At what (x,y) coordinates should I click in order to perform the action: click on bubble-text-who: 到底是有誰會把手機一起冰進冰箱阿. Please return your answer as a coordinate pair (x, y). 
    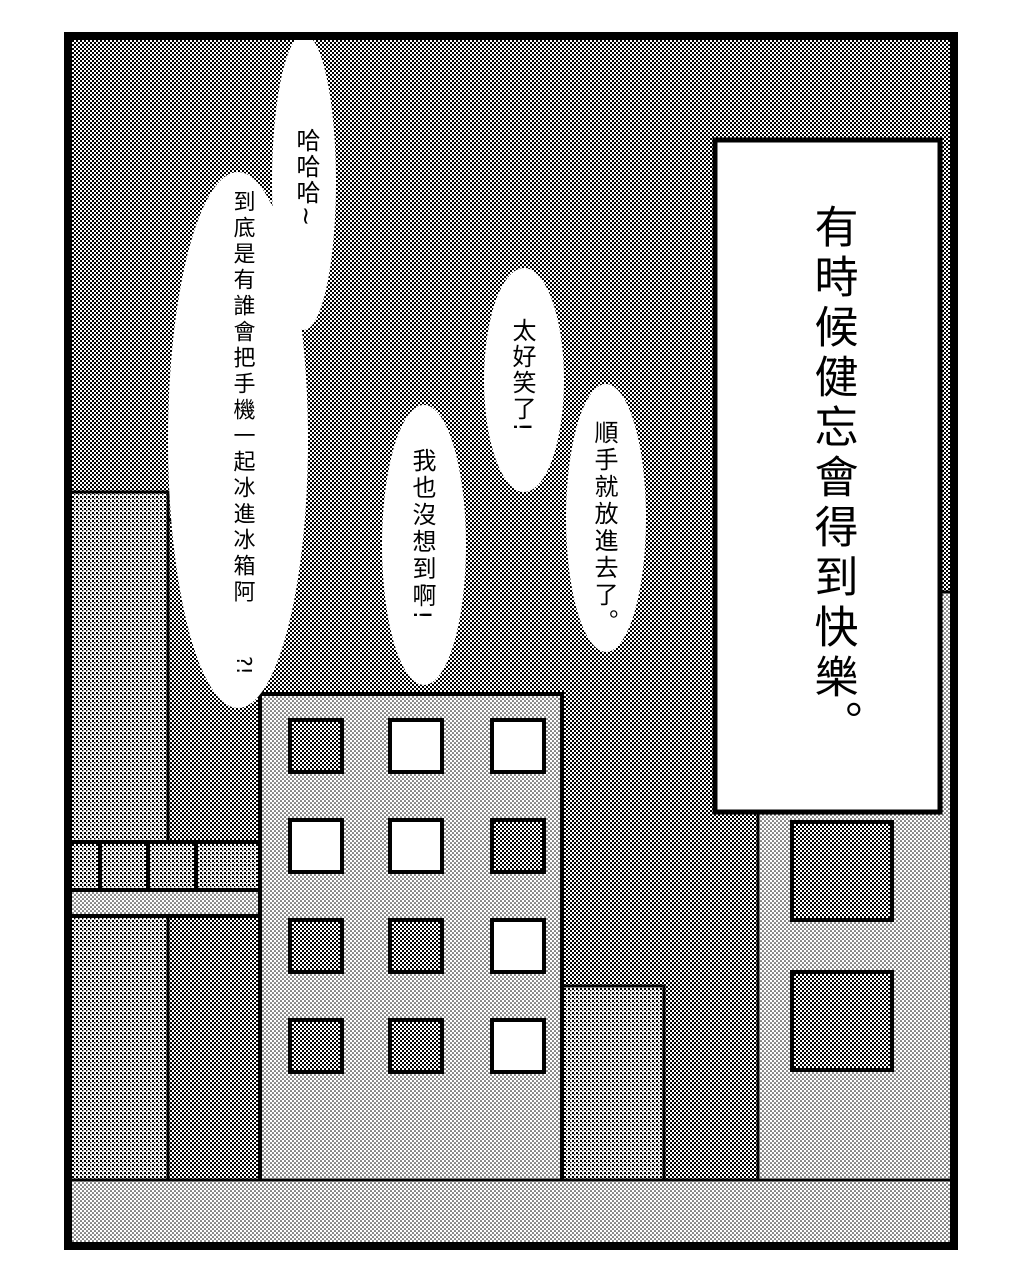
    Looking at the image, I should click on (243, 398).